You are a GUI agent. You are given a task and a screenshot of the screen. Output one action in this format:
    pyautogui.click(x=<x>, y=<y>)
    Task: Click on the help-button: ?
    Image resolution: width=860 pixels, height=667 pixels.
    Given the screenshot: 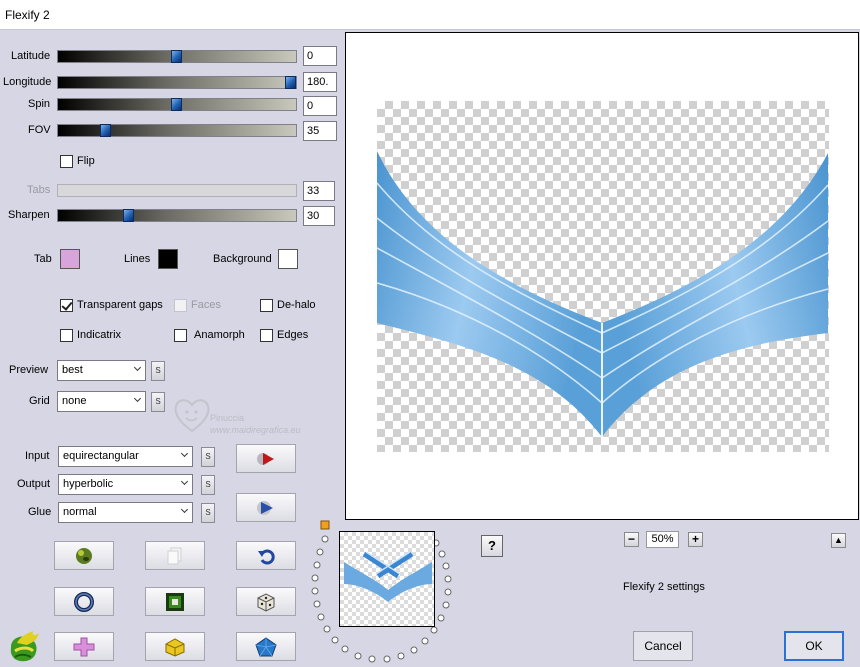 What is the action you would take?
    pyautogui.click(x=492, y=546)
    